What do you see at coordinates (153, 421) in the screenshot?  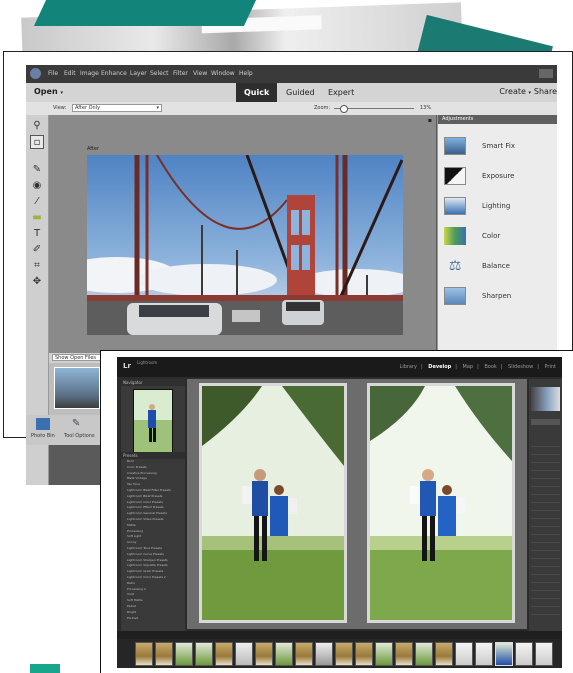 I see `navigator-thumbnail` at bounding box center [153, 421].